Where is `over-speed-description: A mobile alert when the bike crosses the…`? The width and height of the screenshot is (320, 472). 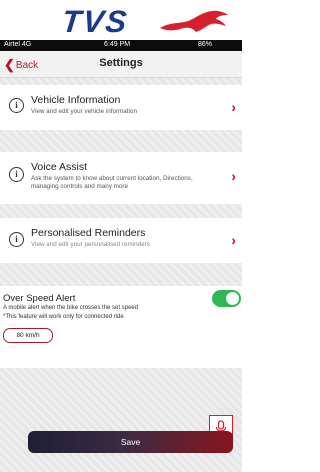 over-speed-description: A mobile alert when the bike crosses the… is located at coordinates (71, 308).